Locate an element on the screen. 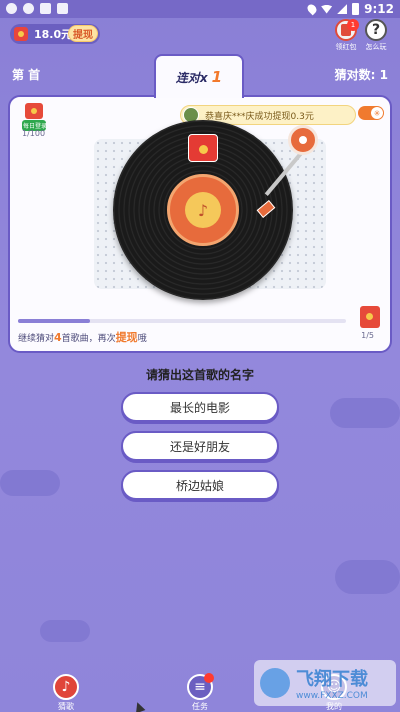 This screenshot has height=712, width=400. question-icon: ? is located at coordinates (376, 30).